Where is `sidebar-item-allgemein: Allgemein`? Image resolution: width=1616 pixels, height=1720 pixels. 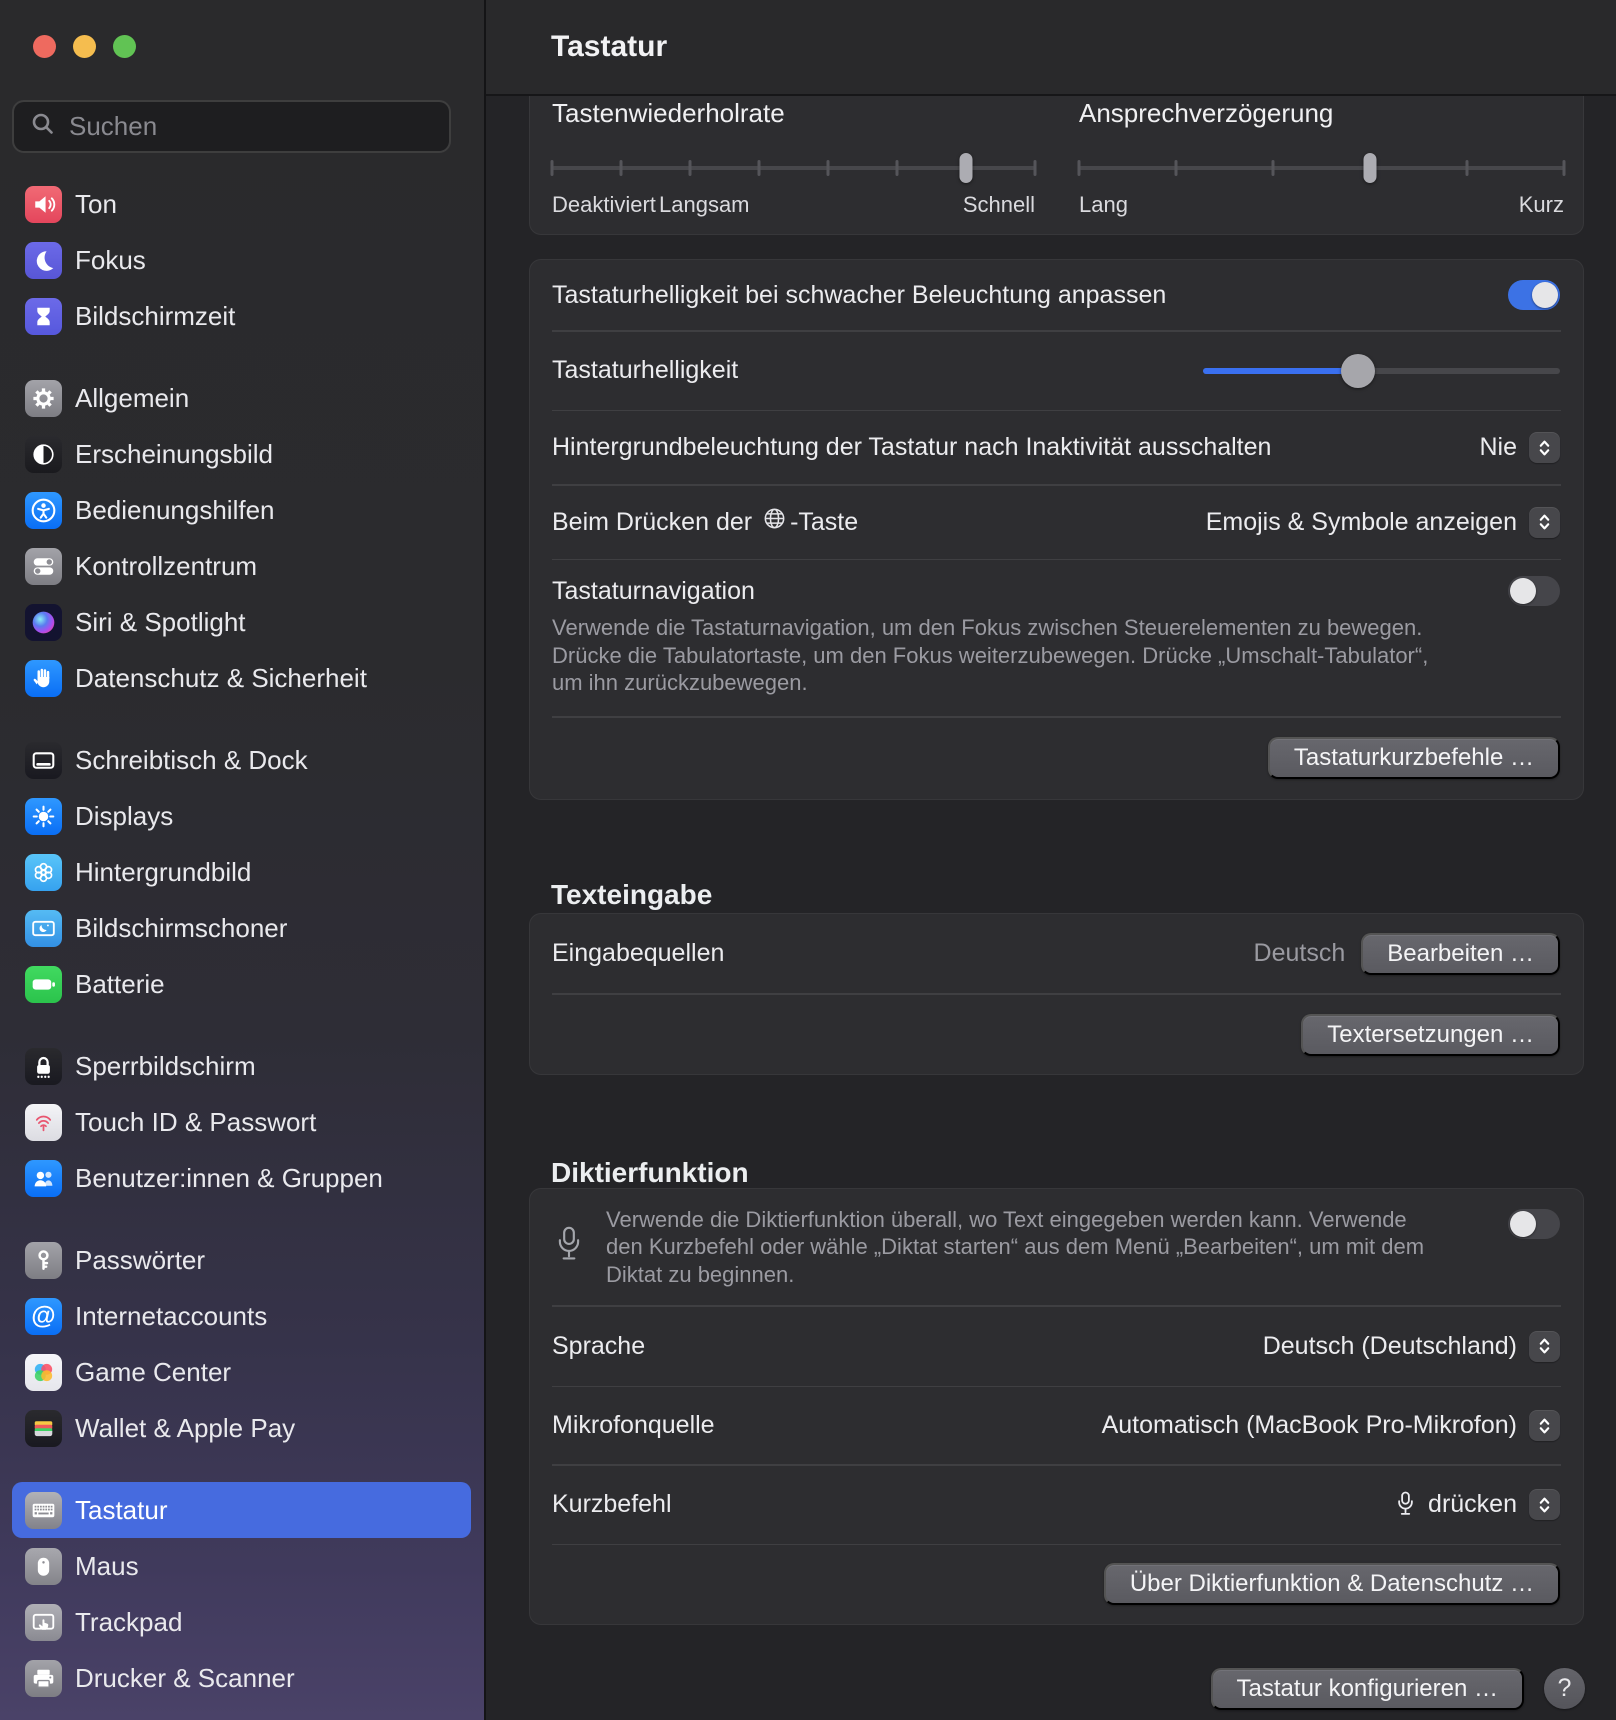
sidebar-item-allgemein: Allgemein is located at coordinates (241, 398).